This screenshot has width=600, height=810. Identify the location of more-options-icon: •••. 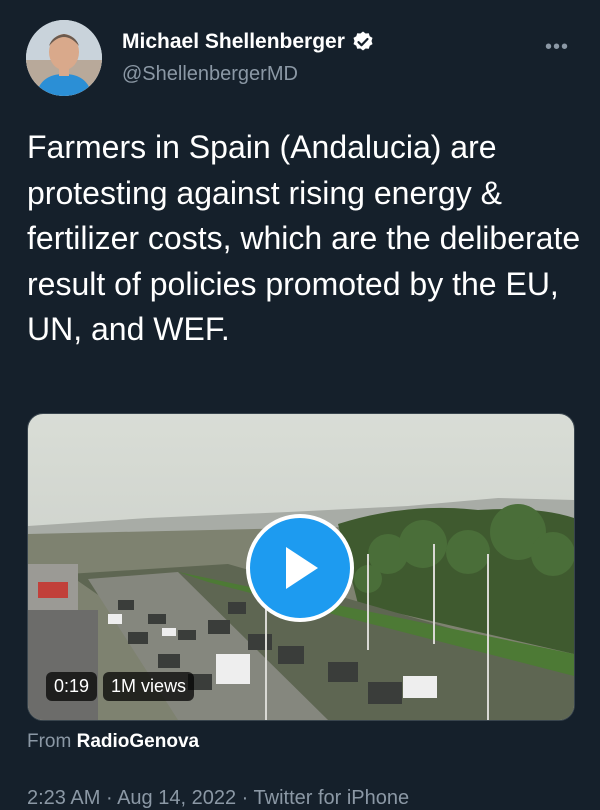
(557, 47).